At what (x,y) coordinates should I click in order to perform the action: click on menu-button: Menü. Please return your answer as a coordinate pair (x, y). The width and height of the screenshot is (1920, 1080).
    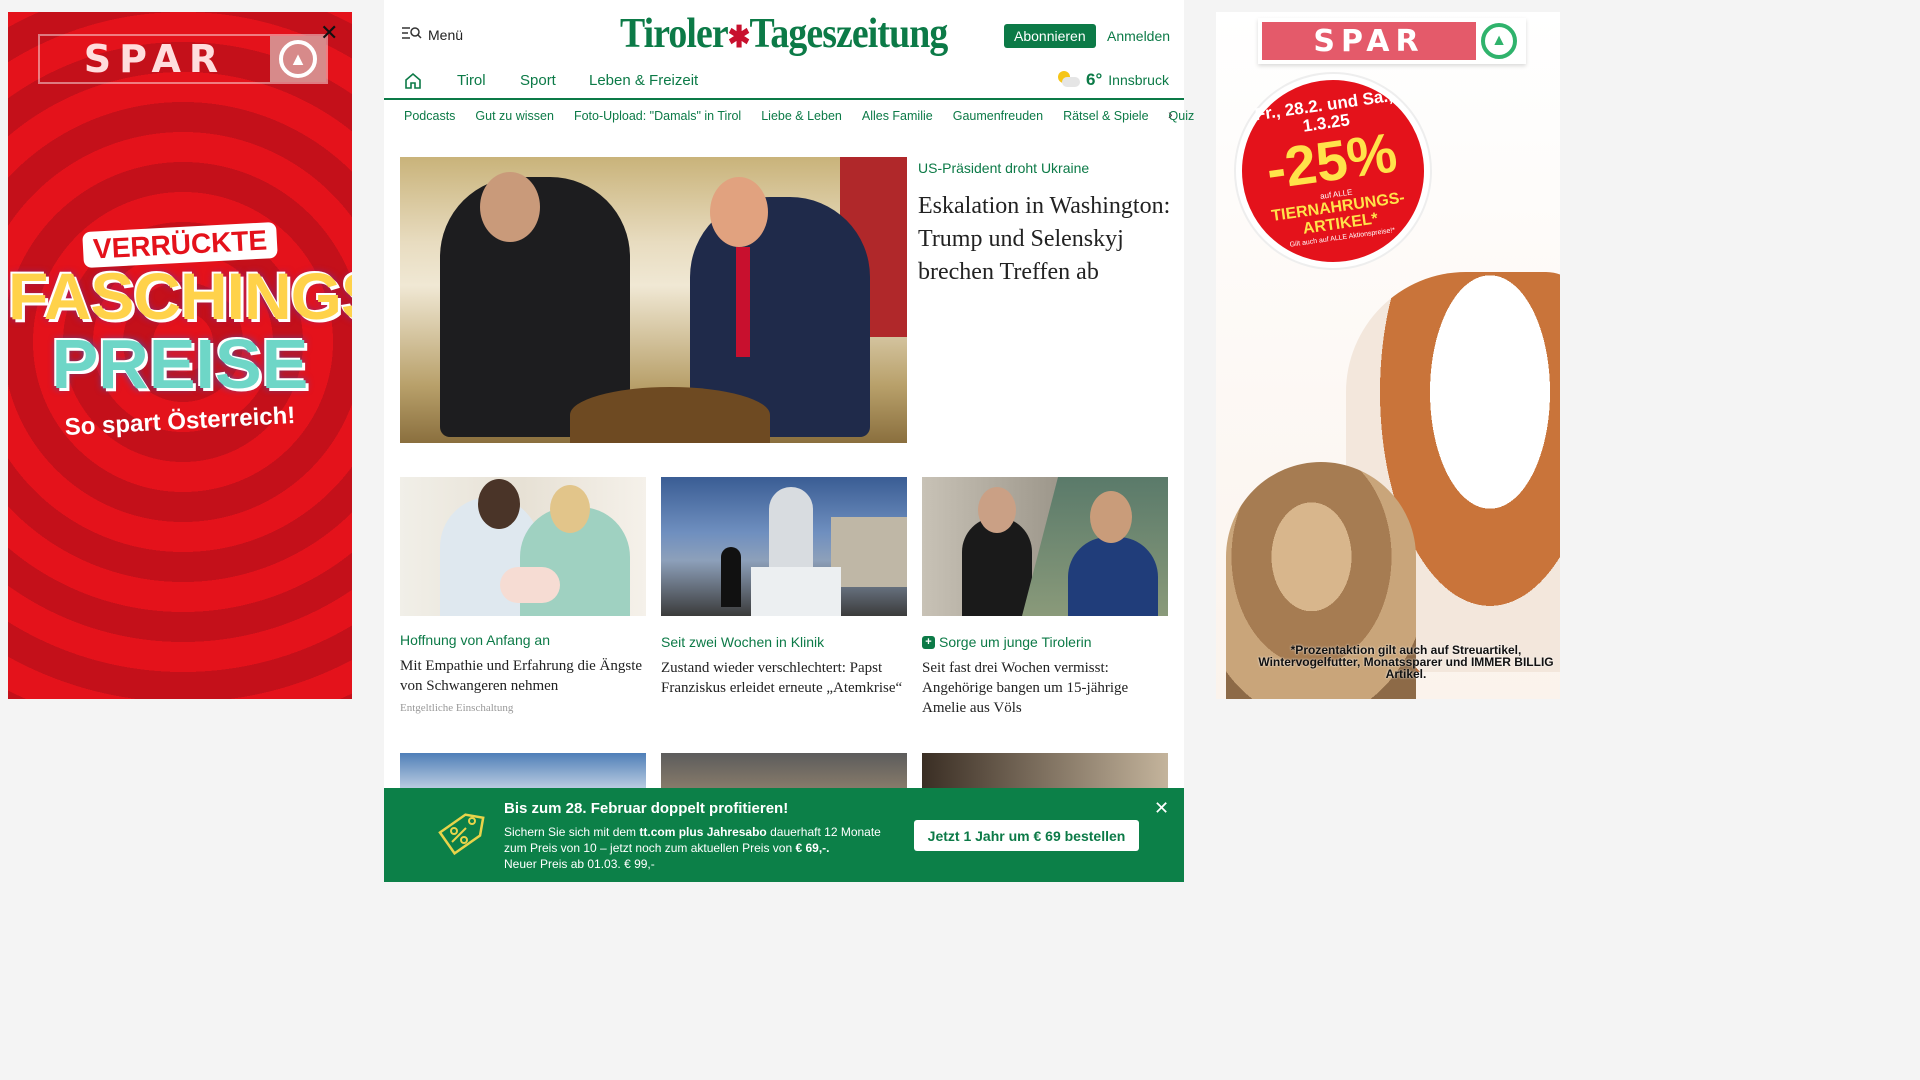
    Looking at the image, I should click on (432, 34).